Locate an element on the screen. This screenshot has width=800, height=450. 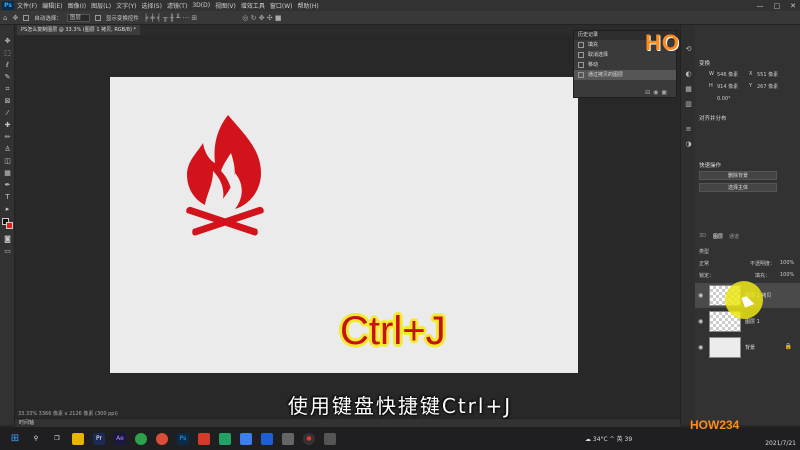
menu-plugins: 增效工具 is located at coordinates (253, 5).